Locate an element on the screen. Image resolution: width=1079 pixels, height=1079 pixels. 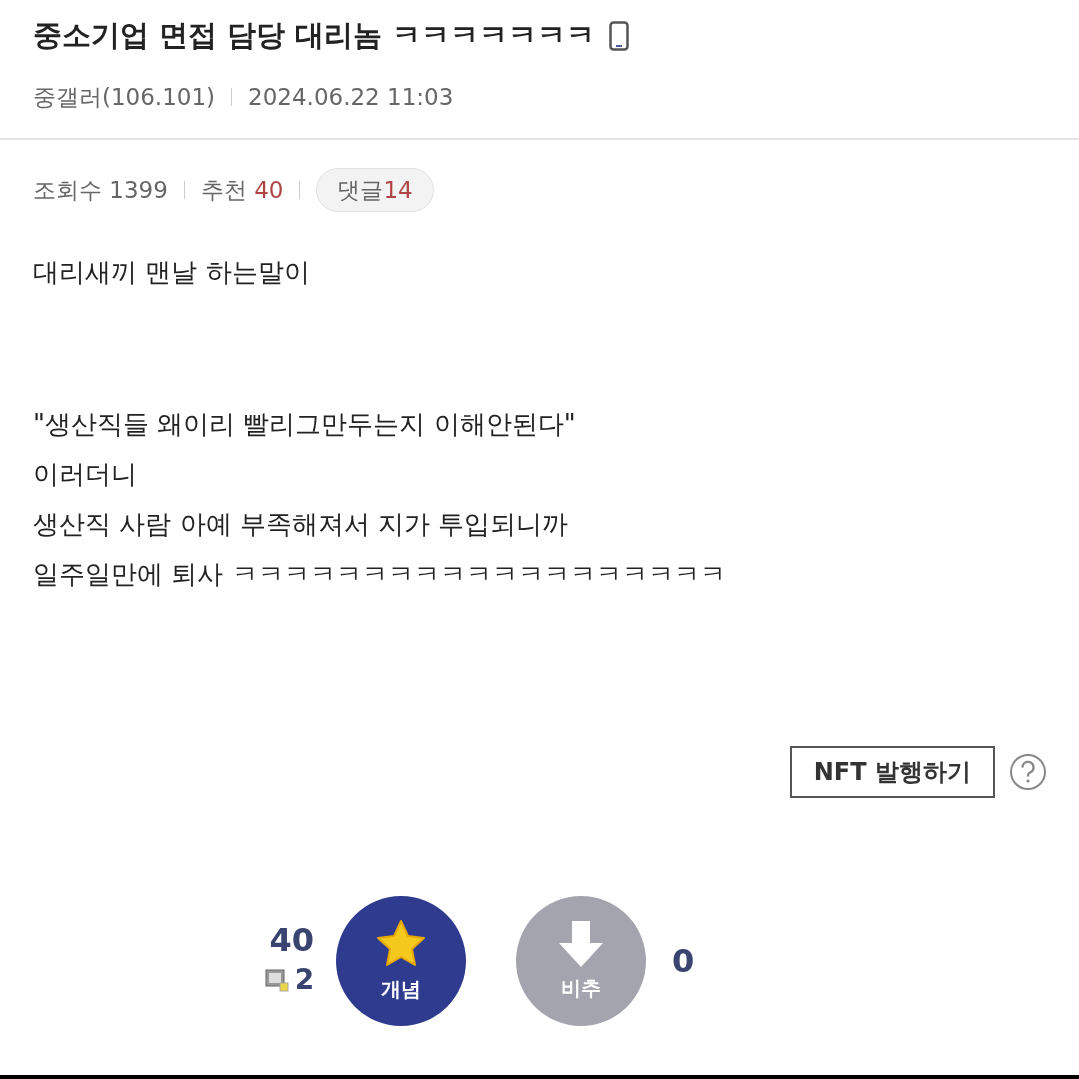
phone-icon is located at coordinates (619, 35).